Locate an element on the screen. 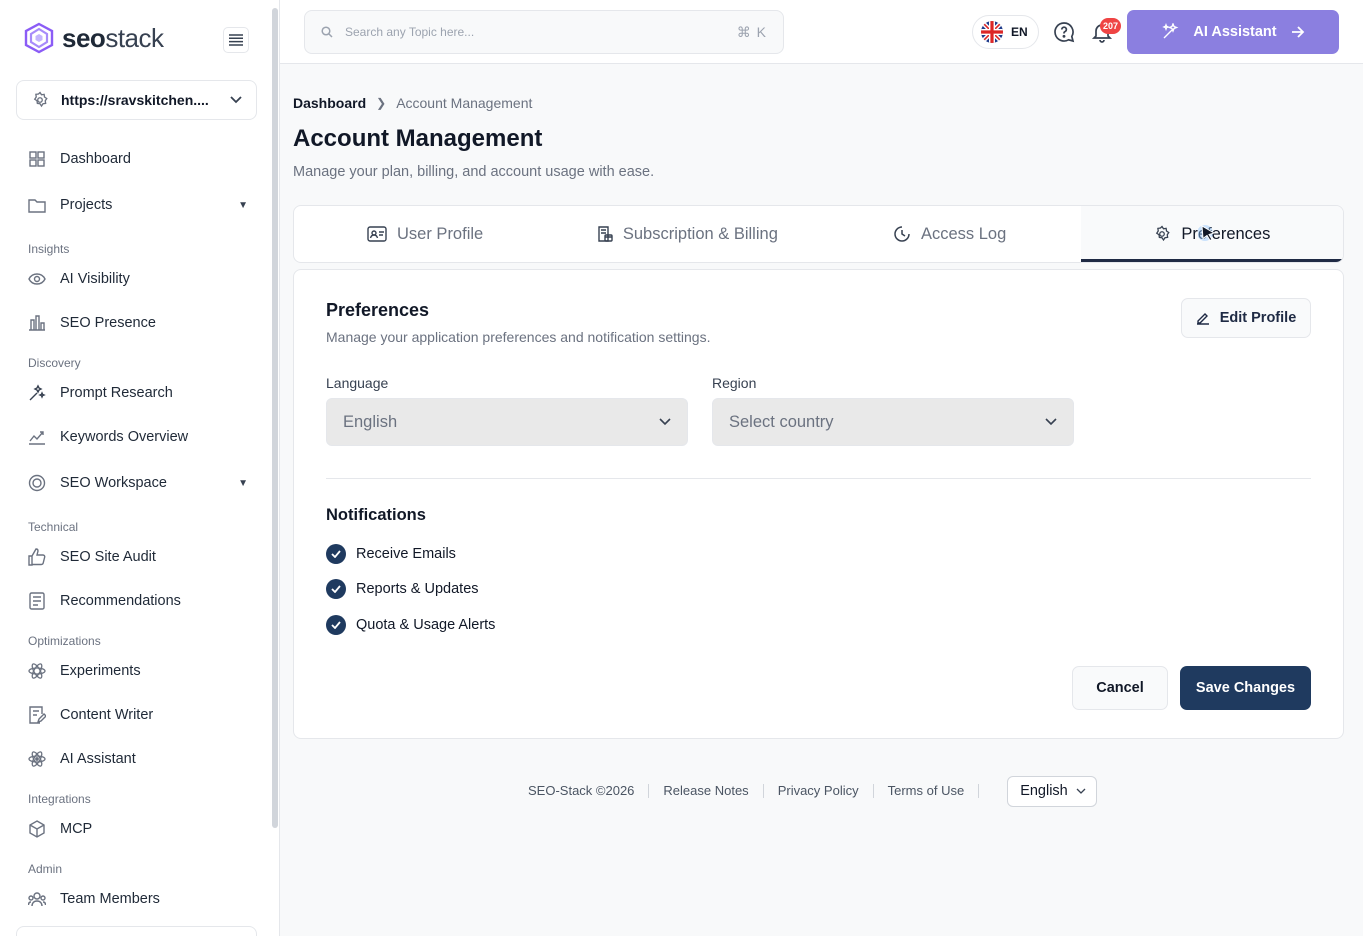 Image resolution: width=1363 pixels, height=936 pixels. history-icon is located at coordinates (902, 234).